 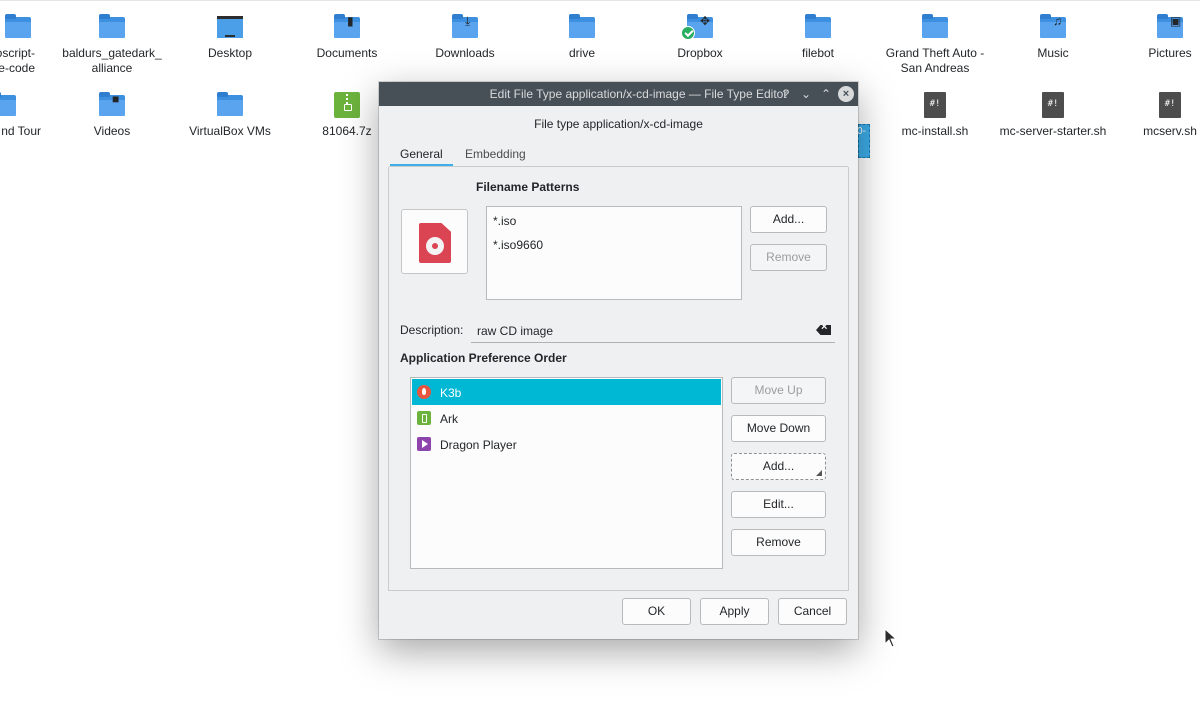 What do you see at coordinates (112, 104) in the screenshot?
I see `folder-videos-icon: ■` at bounding box center [112, 104].